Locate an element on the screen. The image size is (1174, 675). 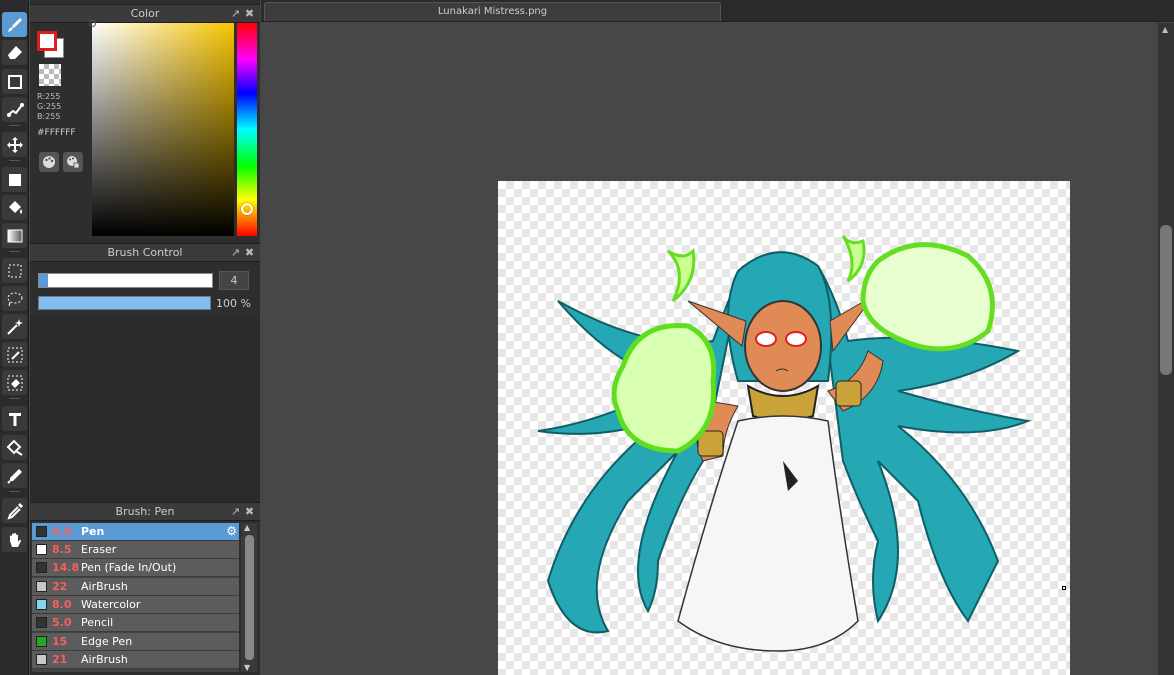
brush-size: 14.8 is located at coordinates (66, 567).